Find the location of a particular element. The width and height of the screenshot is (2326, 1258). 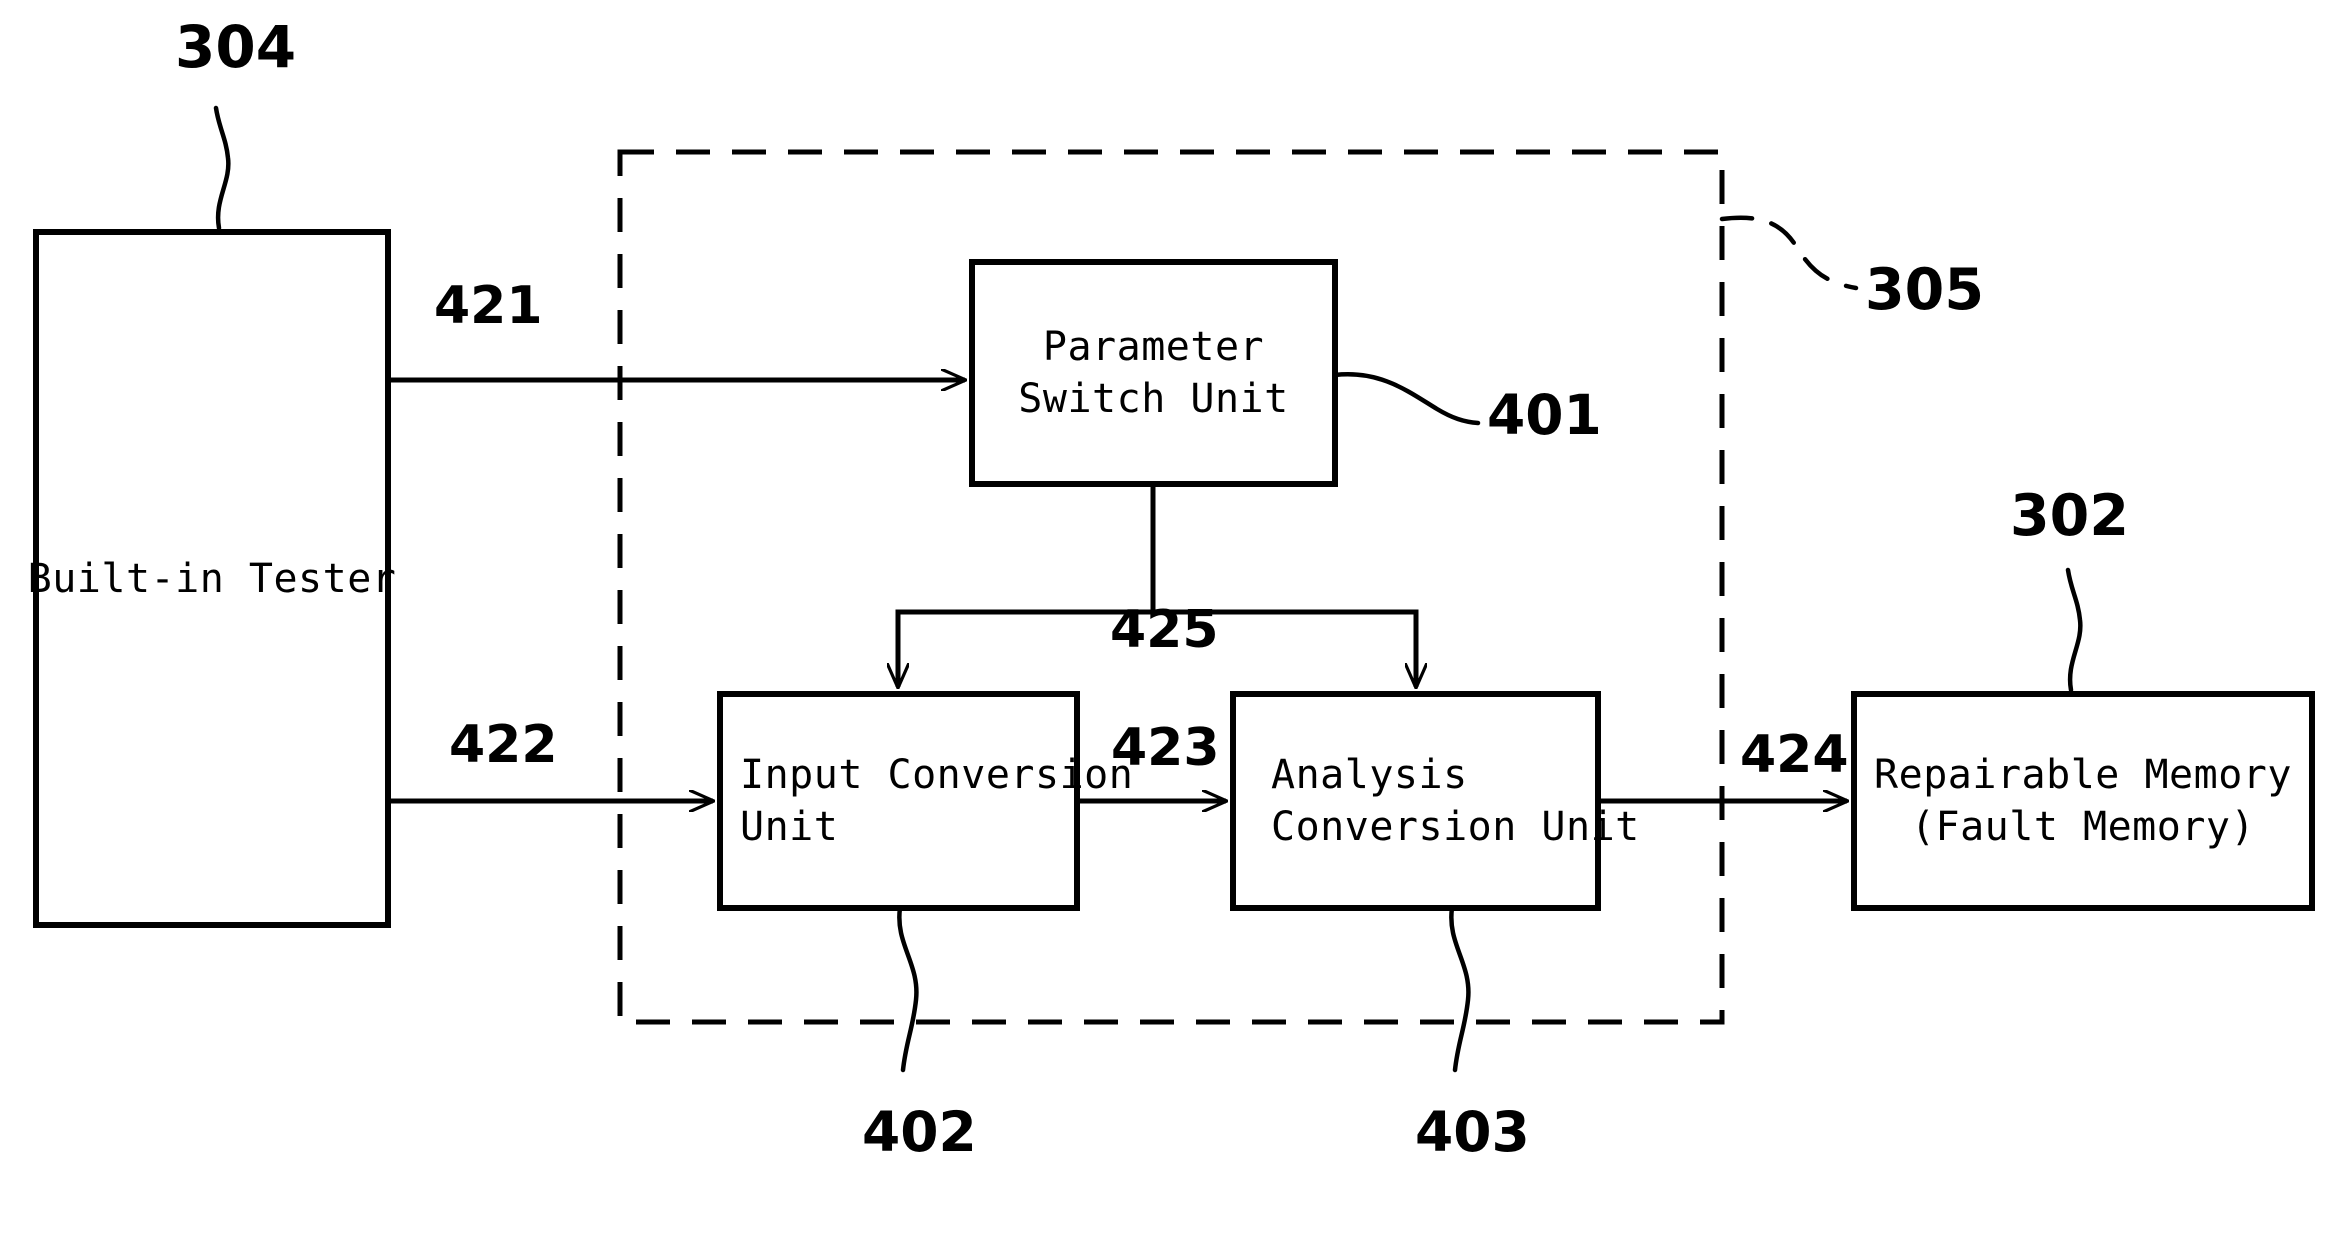

reference-numeral-422: 422 is located at coordinates (503, 745).